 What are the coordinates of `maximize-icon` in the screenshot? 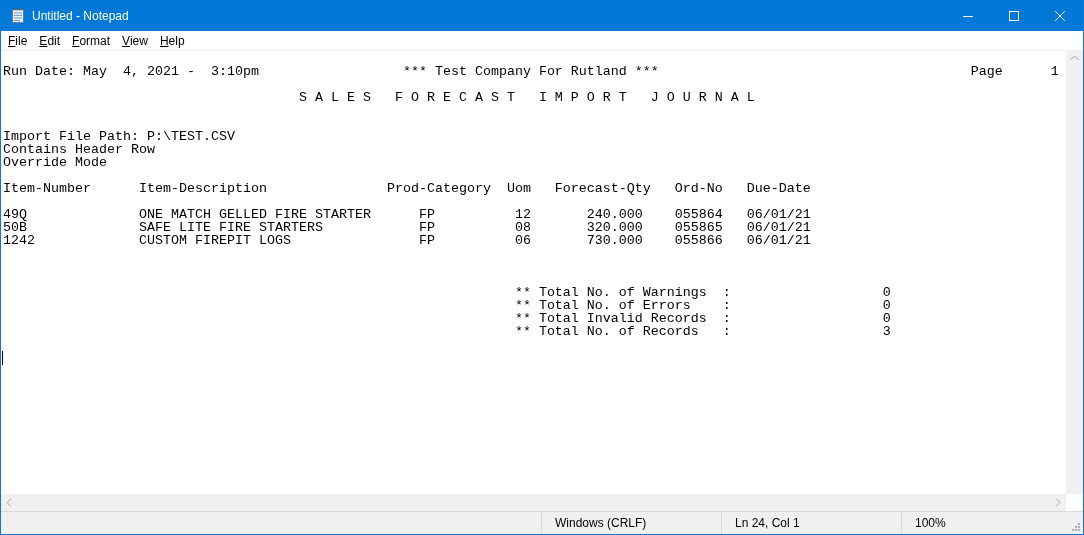 It's located at (1014, 16).